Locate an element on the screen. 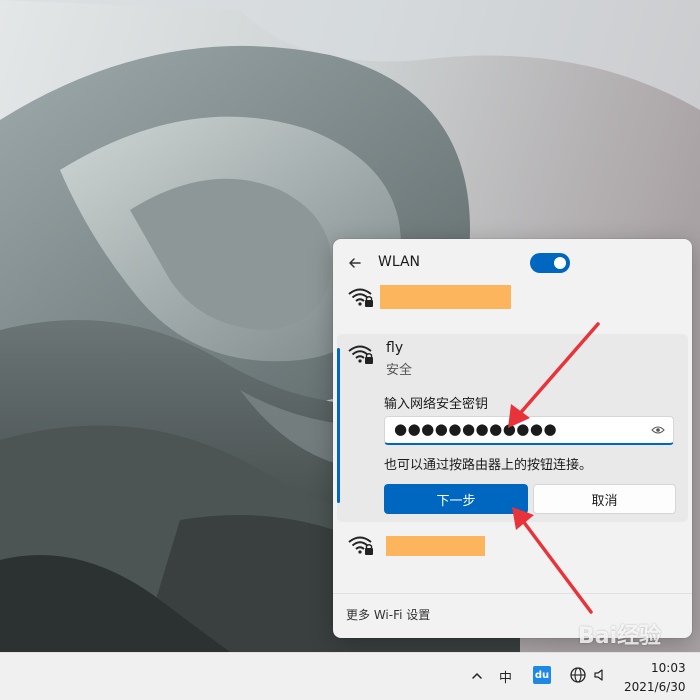 This screenshot has width=700, height=700. next-button: 下一步 is located at coordinates (456, 499).